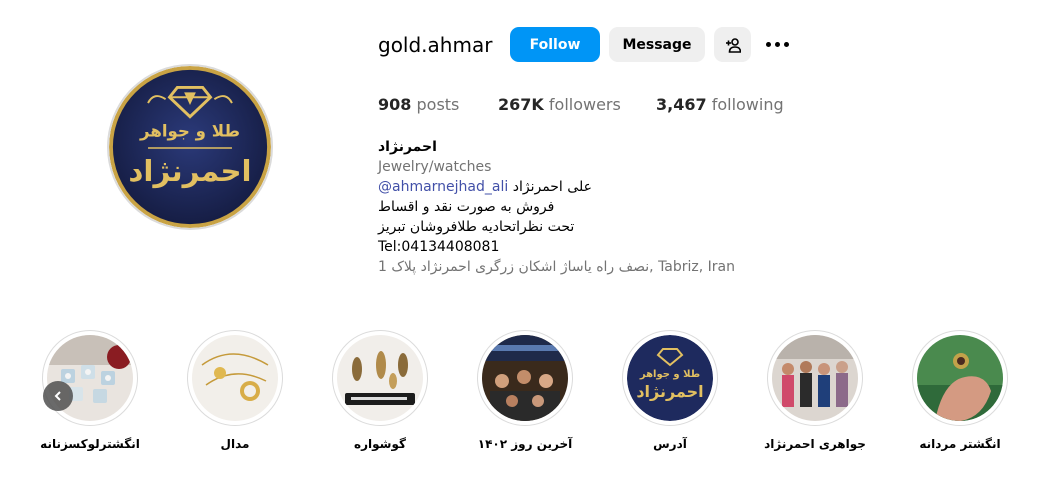  I want to click on highlight-label: گوشواره, so click(380, 444).